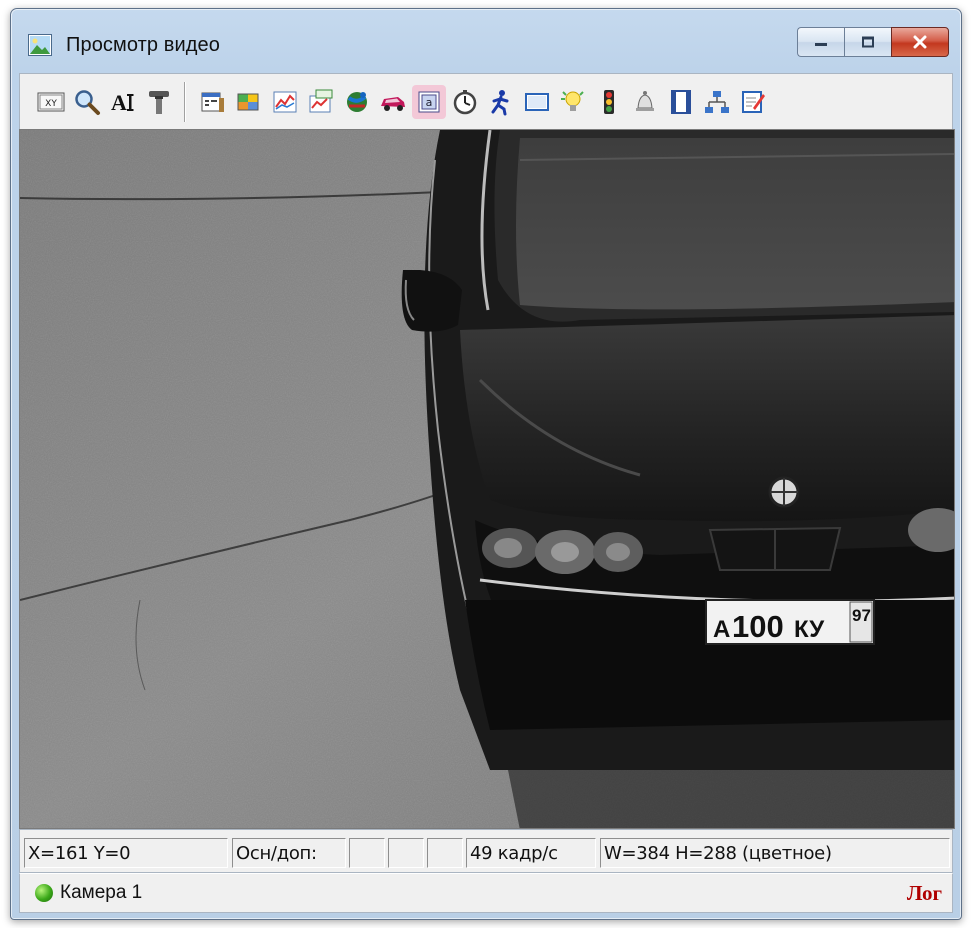 The image size is (972, 928). What do you see at coordinates (681, 102) in the screenshot?
I see `film-icon` at bounding box center [681, 102].